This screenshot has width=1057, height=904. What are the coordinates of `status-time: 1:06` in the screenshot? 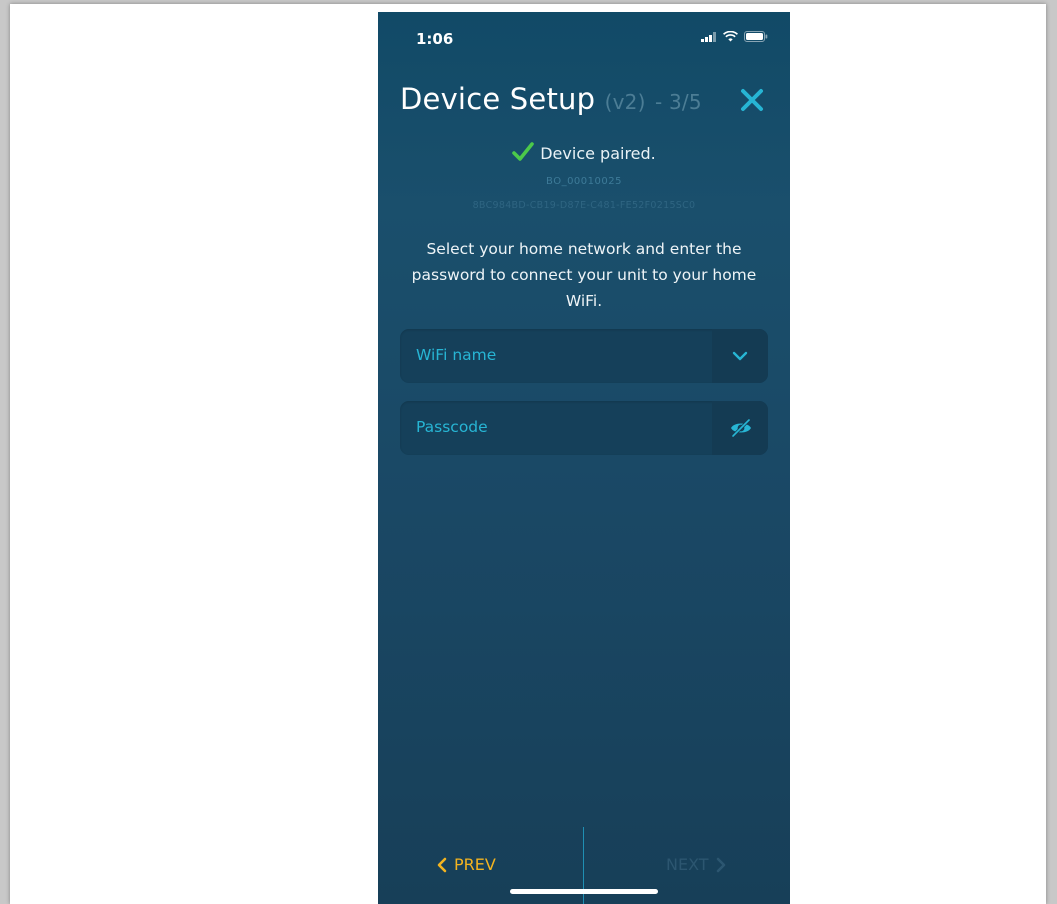 It's located at (435, 39).